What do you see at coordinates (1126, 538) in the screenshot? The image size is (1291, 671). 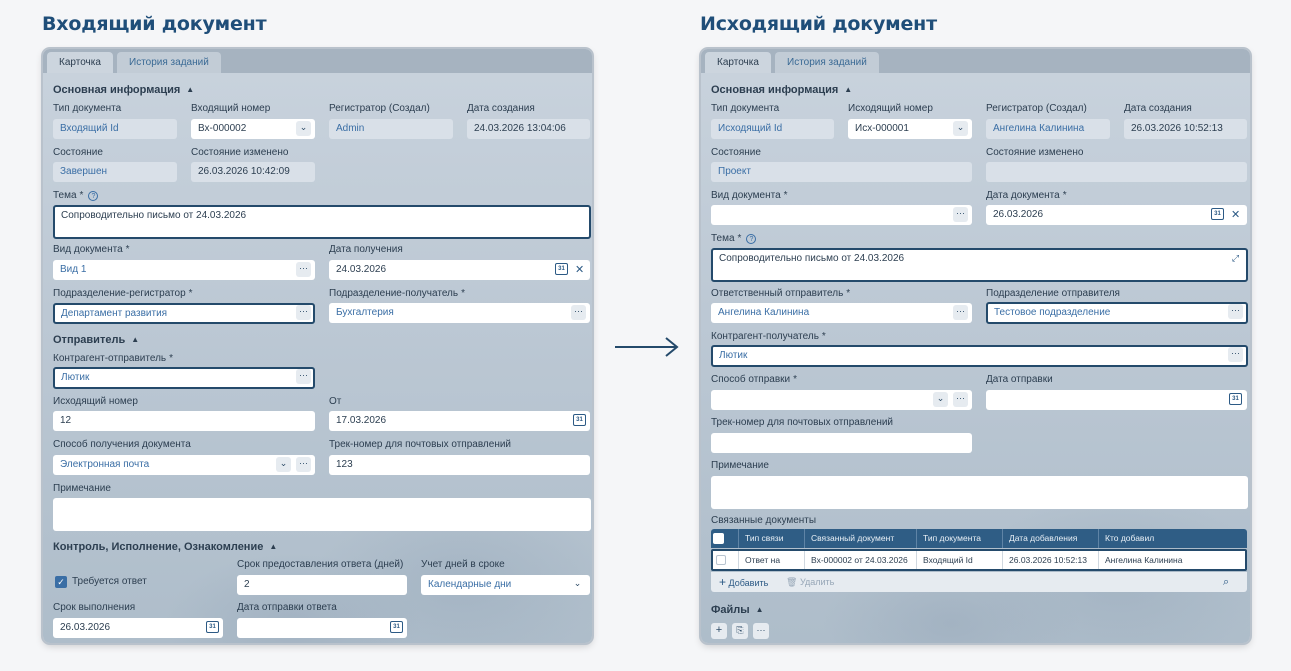 I see `col-added-by: Кто добавил` at bounding box center [1126, 538].